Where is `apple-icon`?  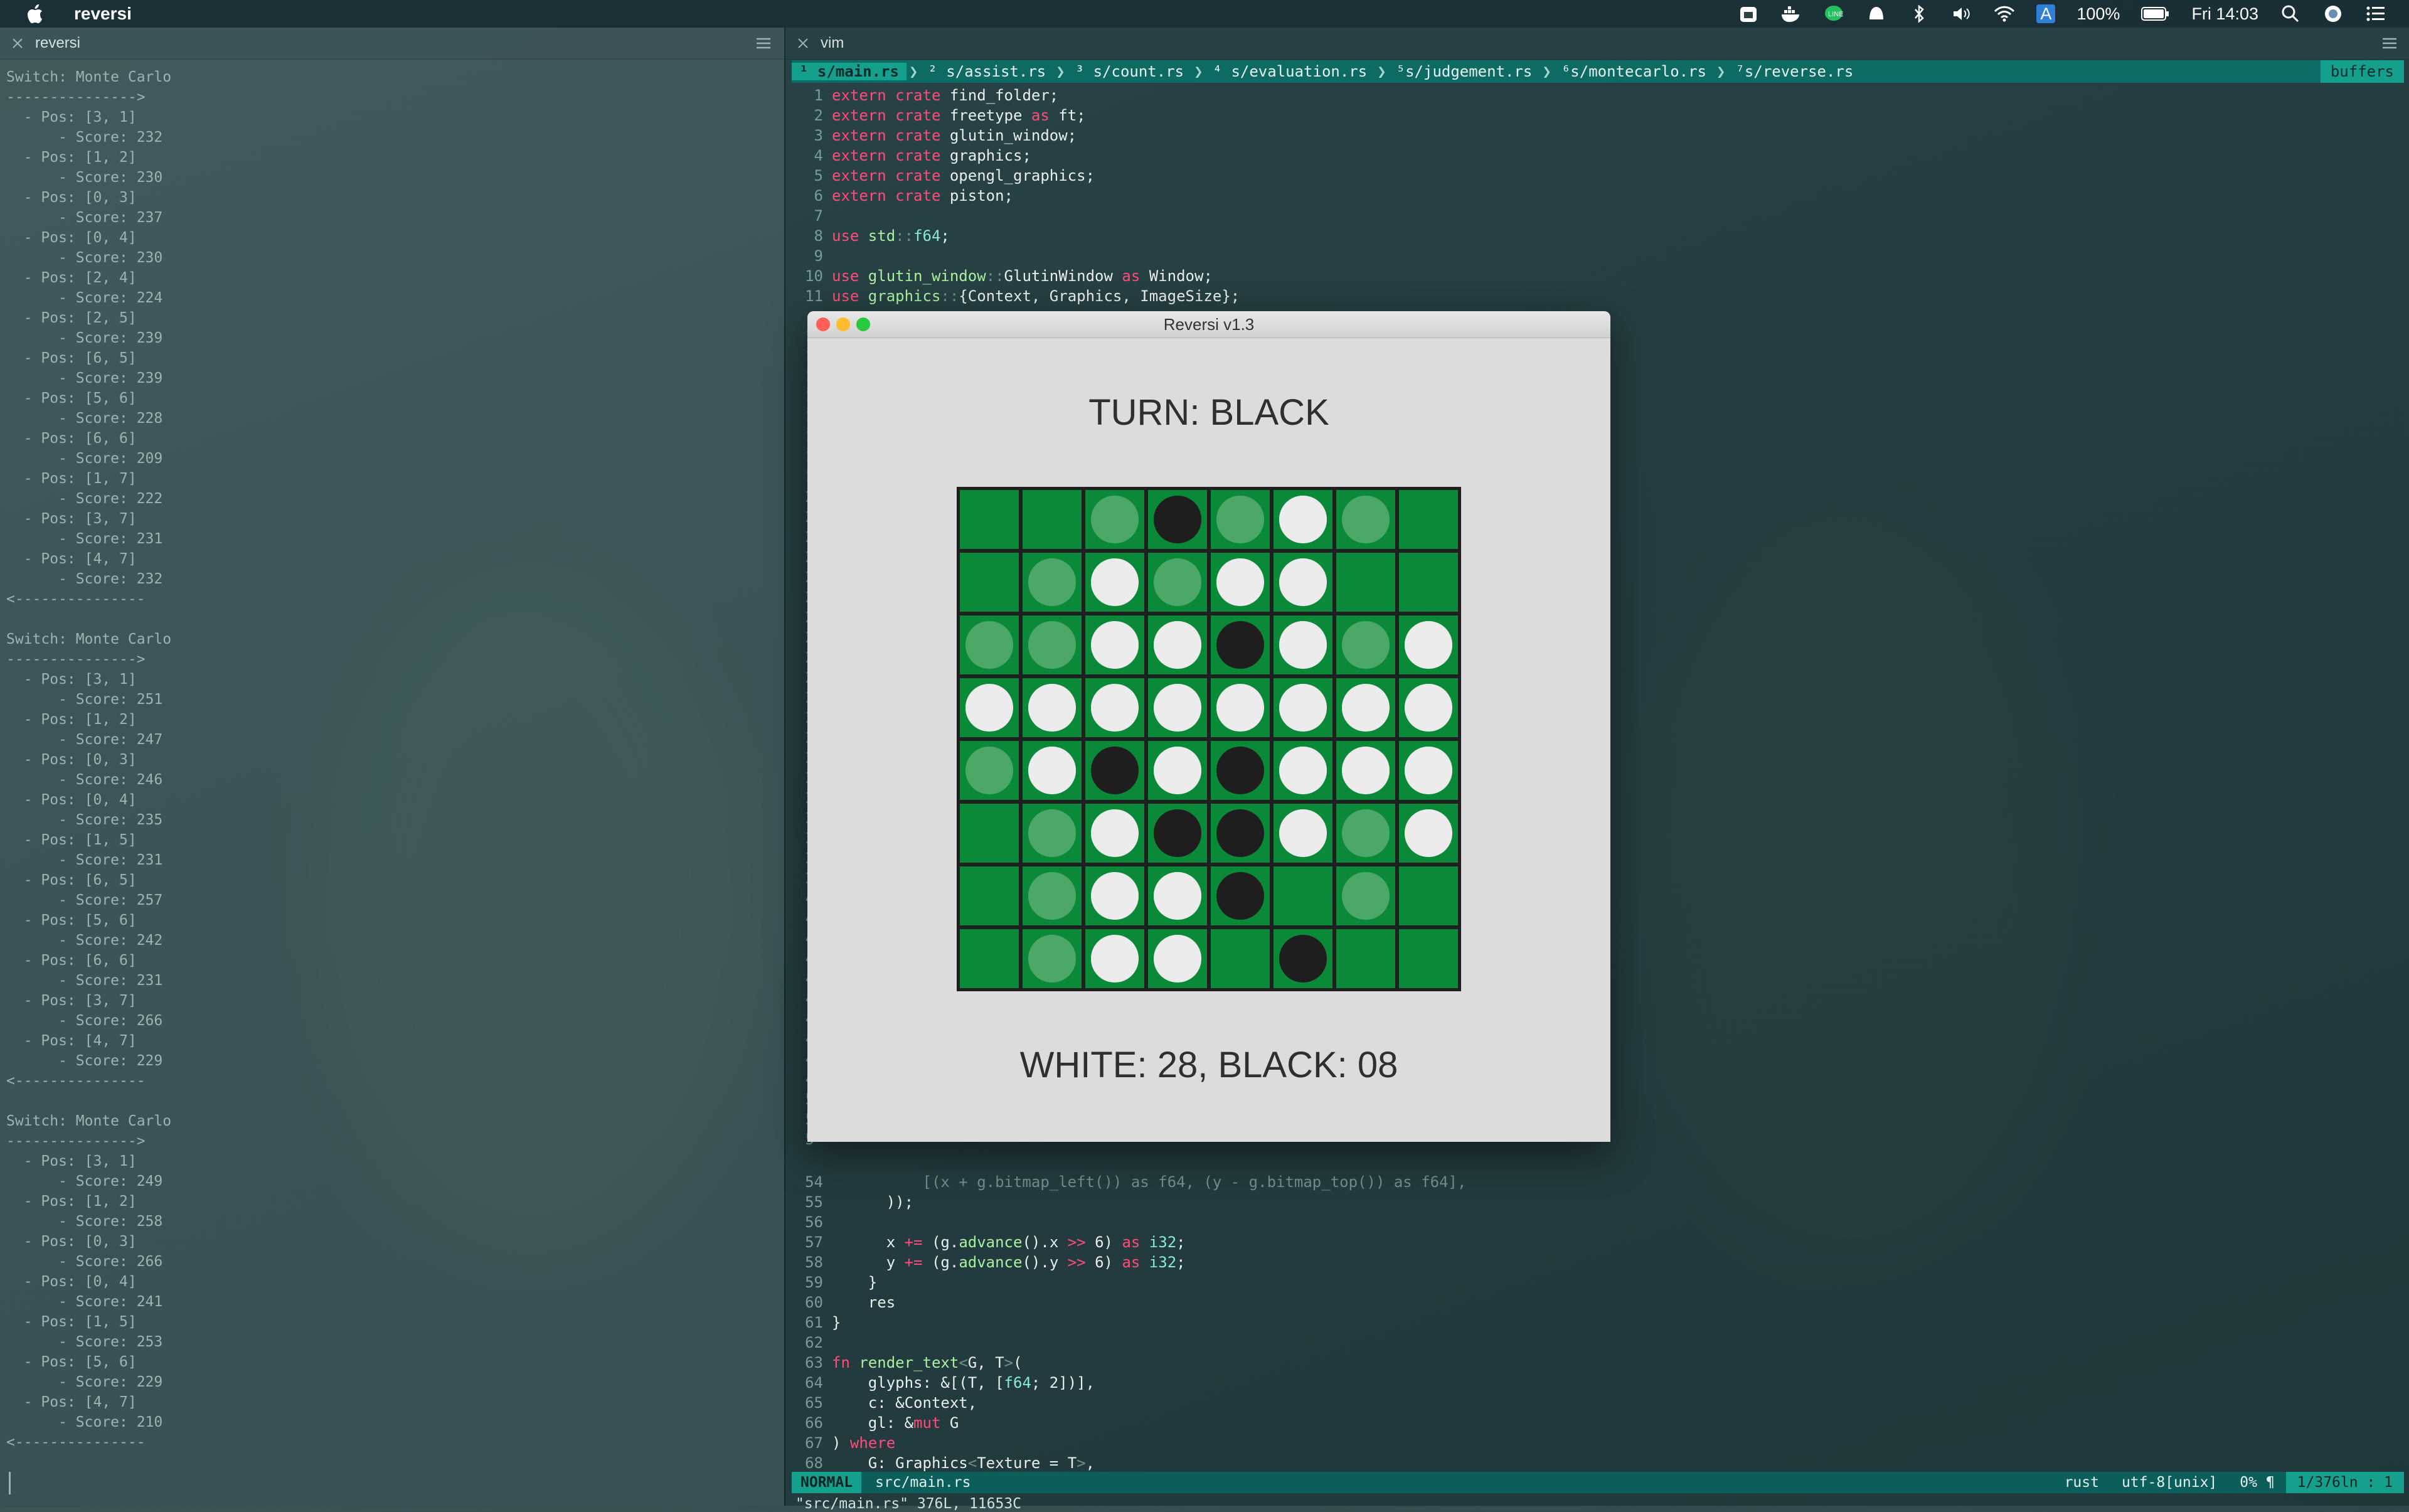 apple-icon is located at coordinates (37, 13).